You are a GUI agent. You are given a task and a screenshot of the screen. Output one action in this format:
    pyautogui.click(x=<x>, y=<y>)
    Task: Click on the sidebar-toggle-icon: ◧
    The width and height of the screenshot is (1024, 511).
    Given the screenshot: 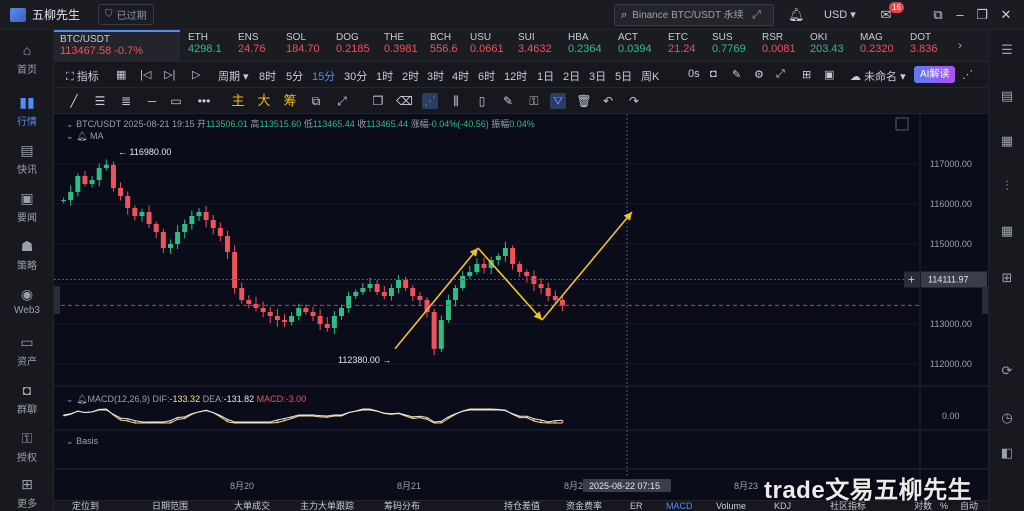 What is the action you would take?
    pyautogui.click(x=1007, y=453)
    